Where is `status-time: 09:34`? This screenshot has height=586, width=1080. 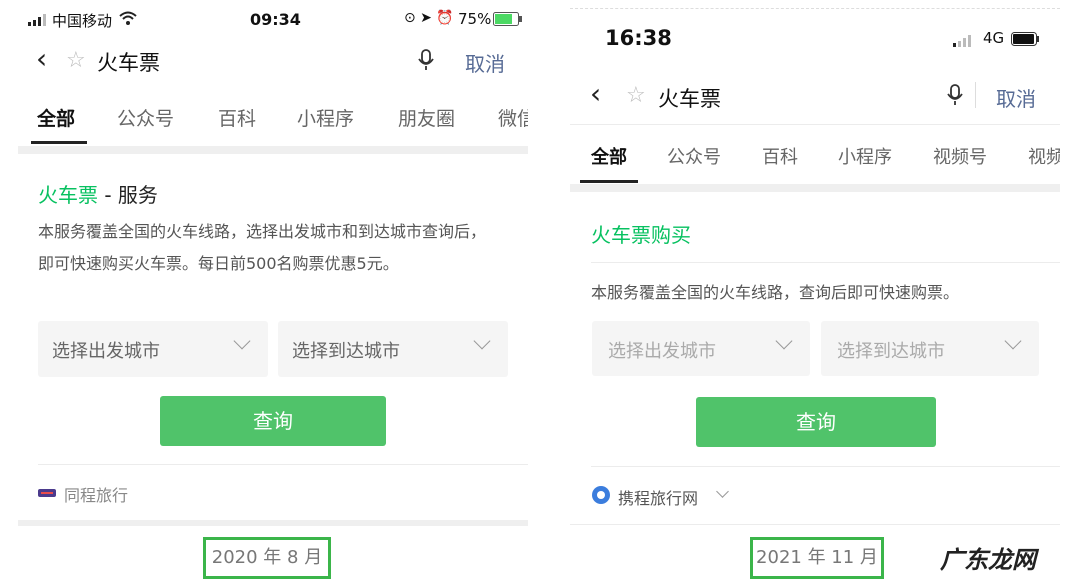
status-time: 09:34 is located at coordinates (275, 19).